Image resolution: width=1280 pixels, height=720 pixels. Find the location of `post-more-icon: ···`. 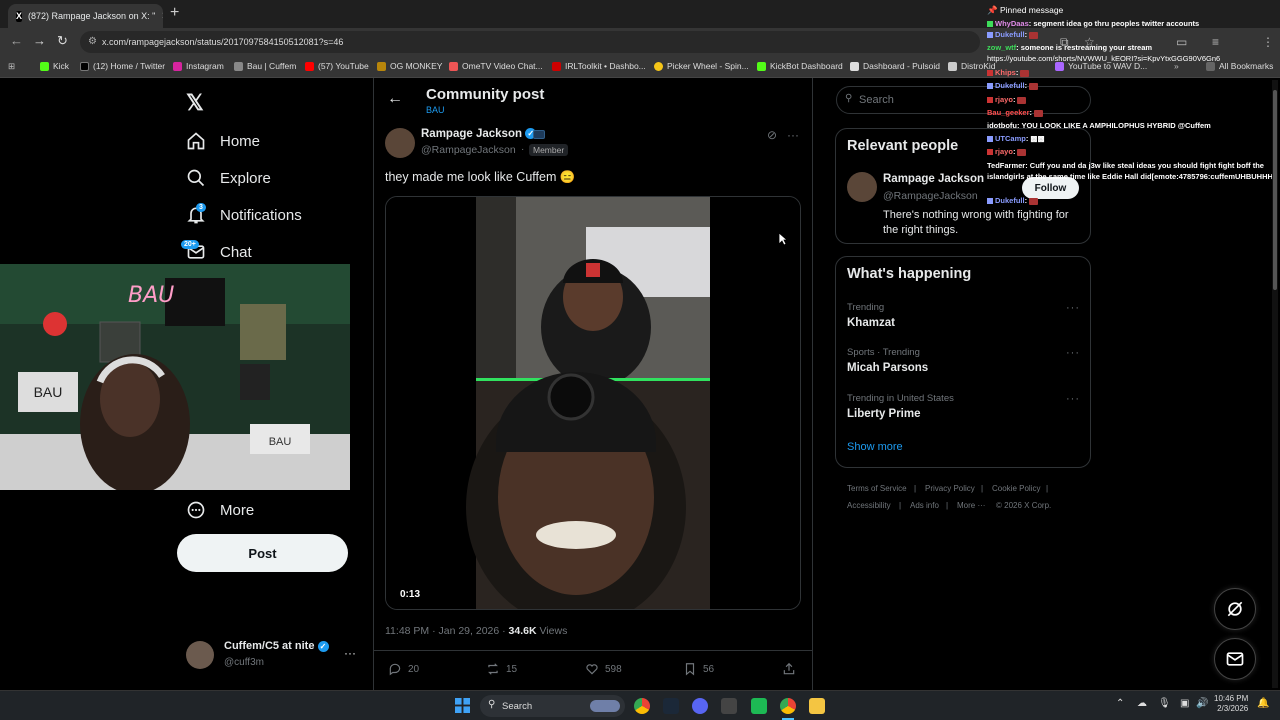

post-more-icon: ··· is located at coordinates (793, 135).